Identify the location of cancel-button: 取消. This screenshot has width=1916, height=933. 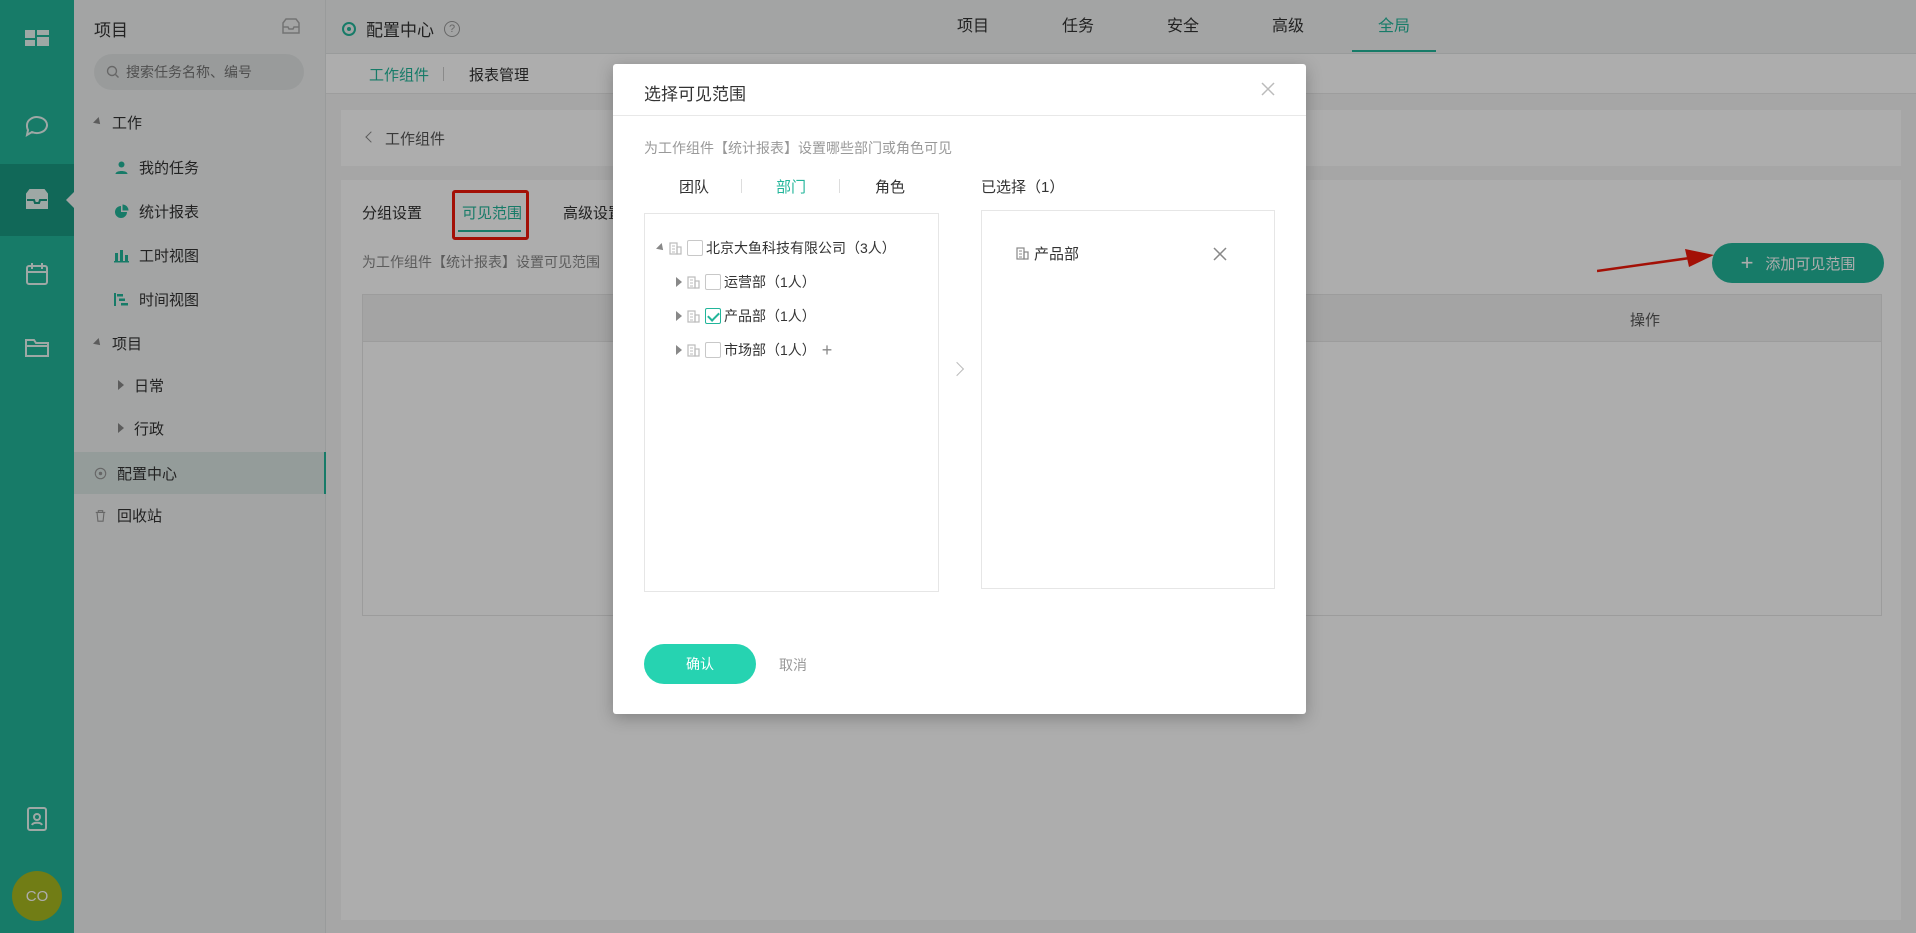
(793, 665).